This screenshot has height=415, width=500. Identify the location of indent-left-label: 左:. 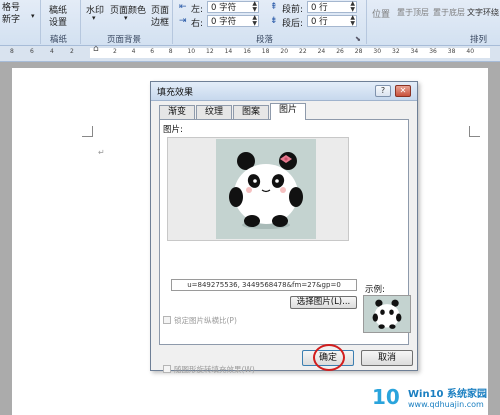
(197, 10).